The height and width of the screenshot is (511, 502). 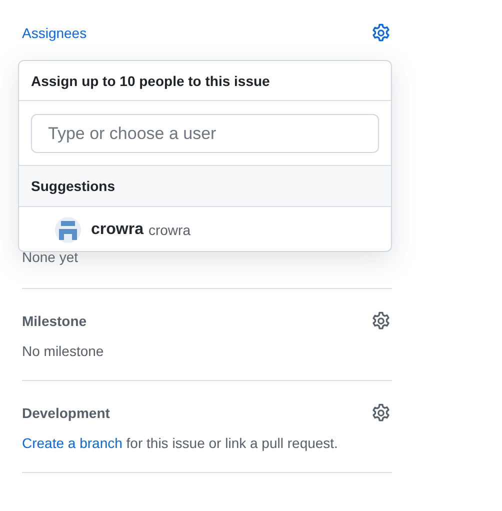 I want to click on user-item: crowra crowra, so click(x=205, y=229).